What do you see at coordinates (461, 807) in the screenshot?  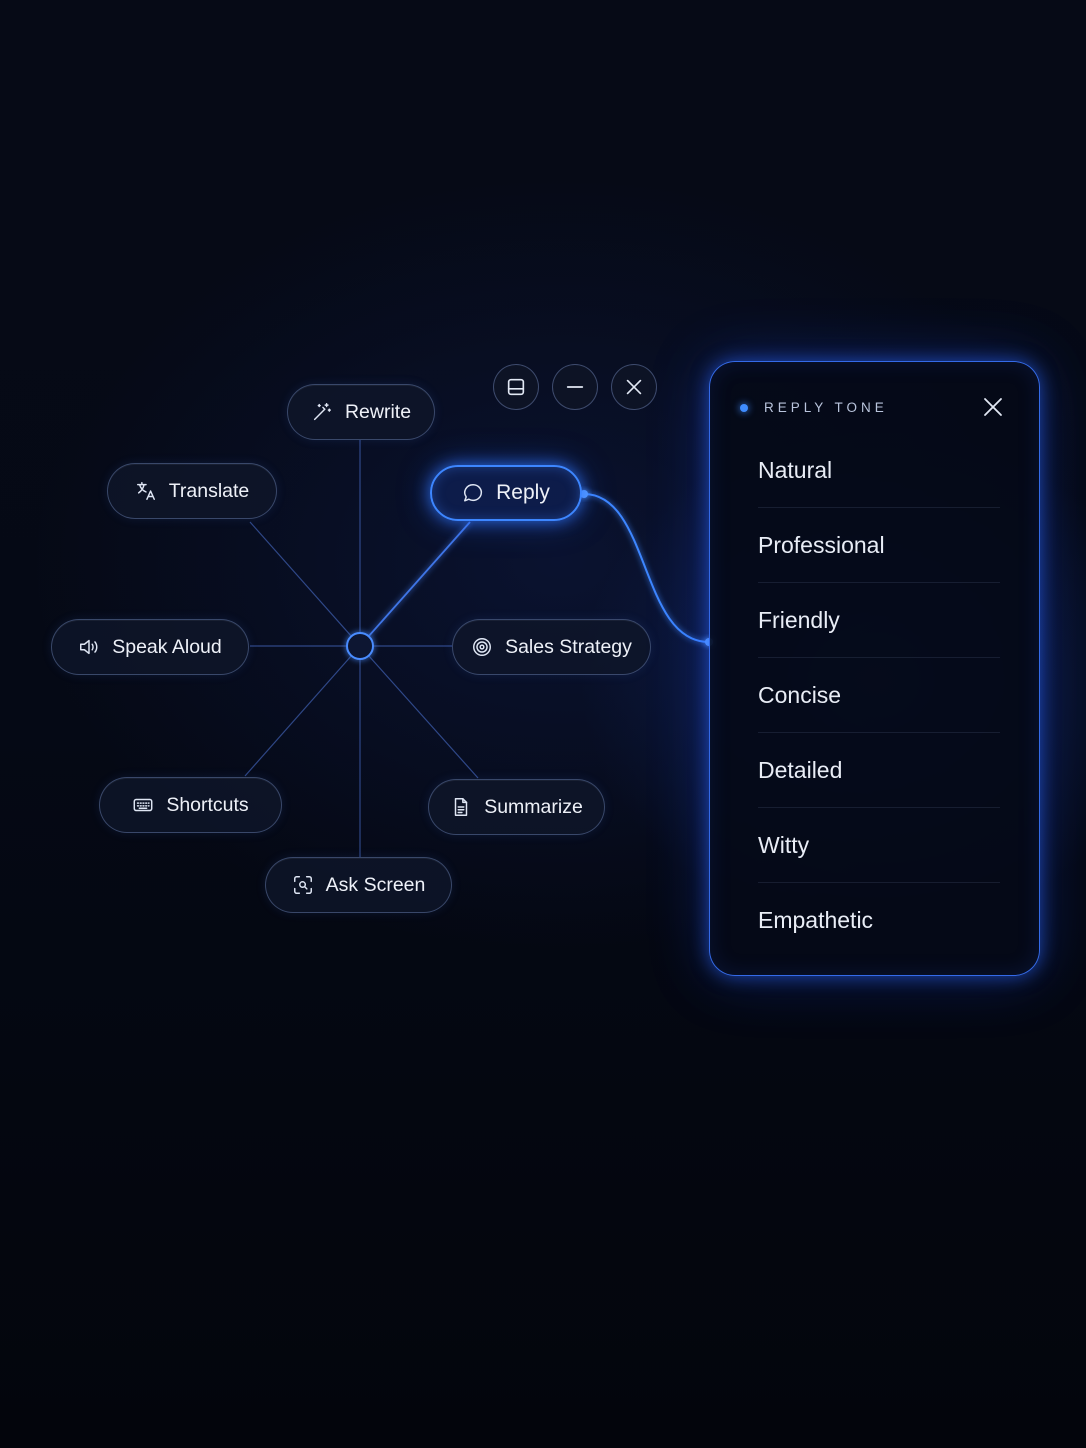 I see `document-icon` at bounding box center [461, 807].